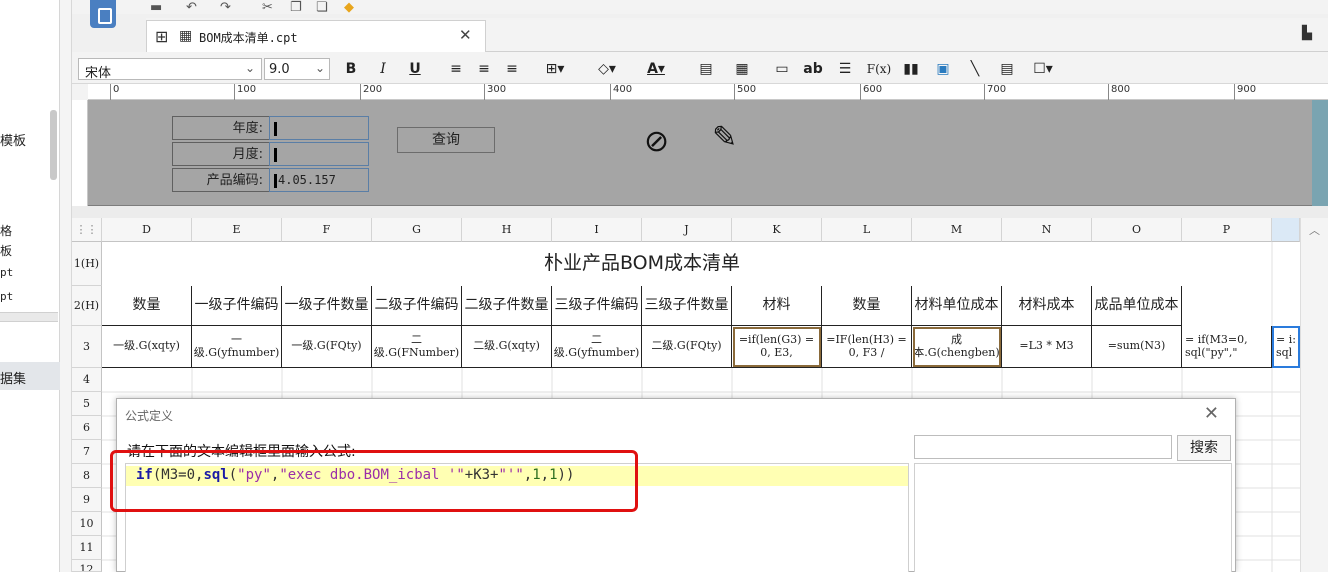  Describe the element at coordinates (13, 377) in the screenshot. I see `dataset-label: 据集` at that location.